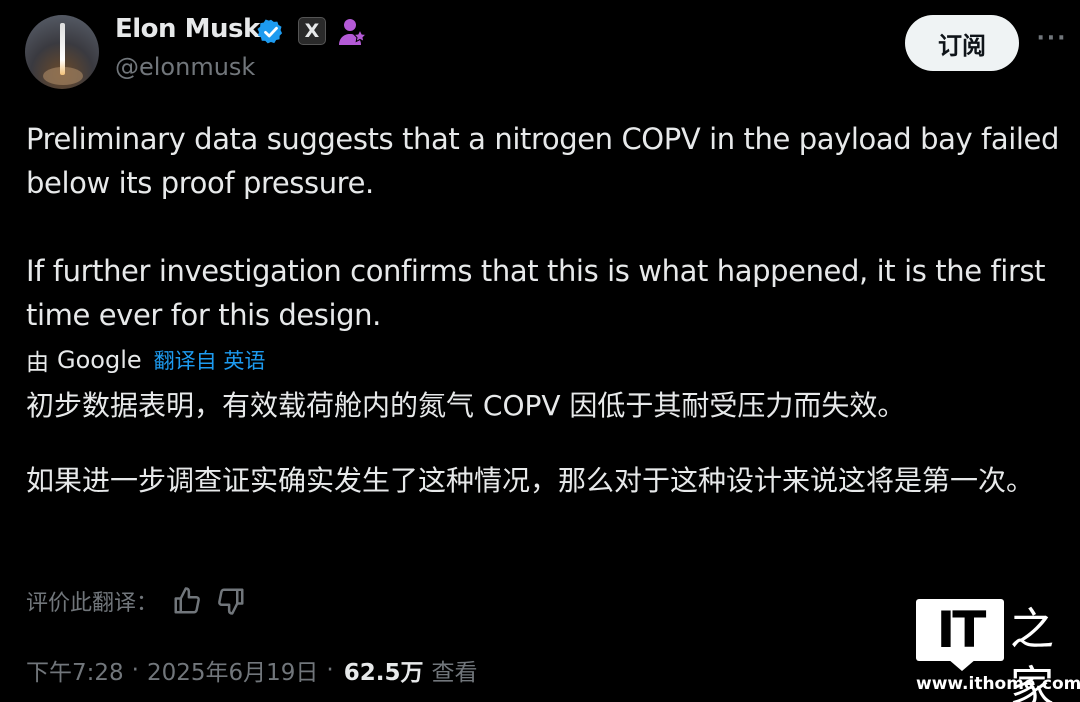  What do you see at coordinates (210, 360) in the screenshot?
I see `translated-from-link: 翻译自 英语` at bounding box center [210, 360].